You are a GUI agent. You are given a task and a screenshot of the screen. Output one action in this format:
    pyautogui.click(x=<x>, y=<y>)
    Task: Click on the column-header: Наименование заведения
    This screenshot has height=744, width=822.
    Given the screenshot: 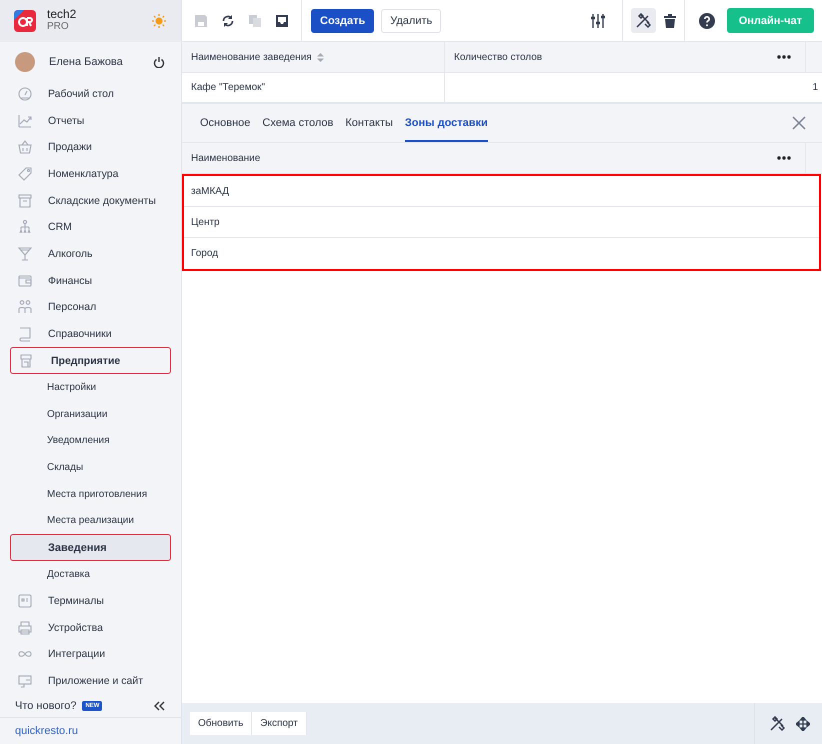 What is the action you would take?
    pyautogui.click(x=251, y=57)
    